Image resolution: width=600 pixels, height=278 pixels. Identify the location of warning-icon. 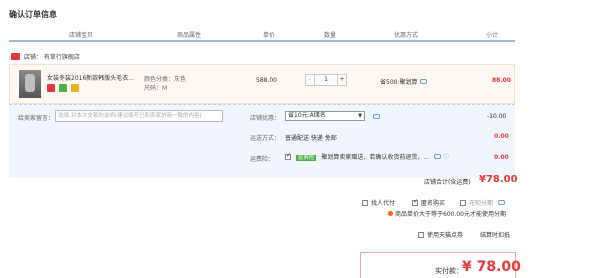
(390, 213).